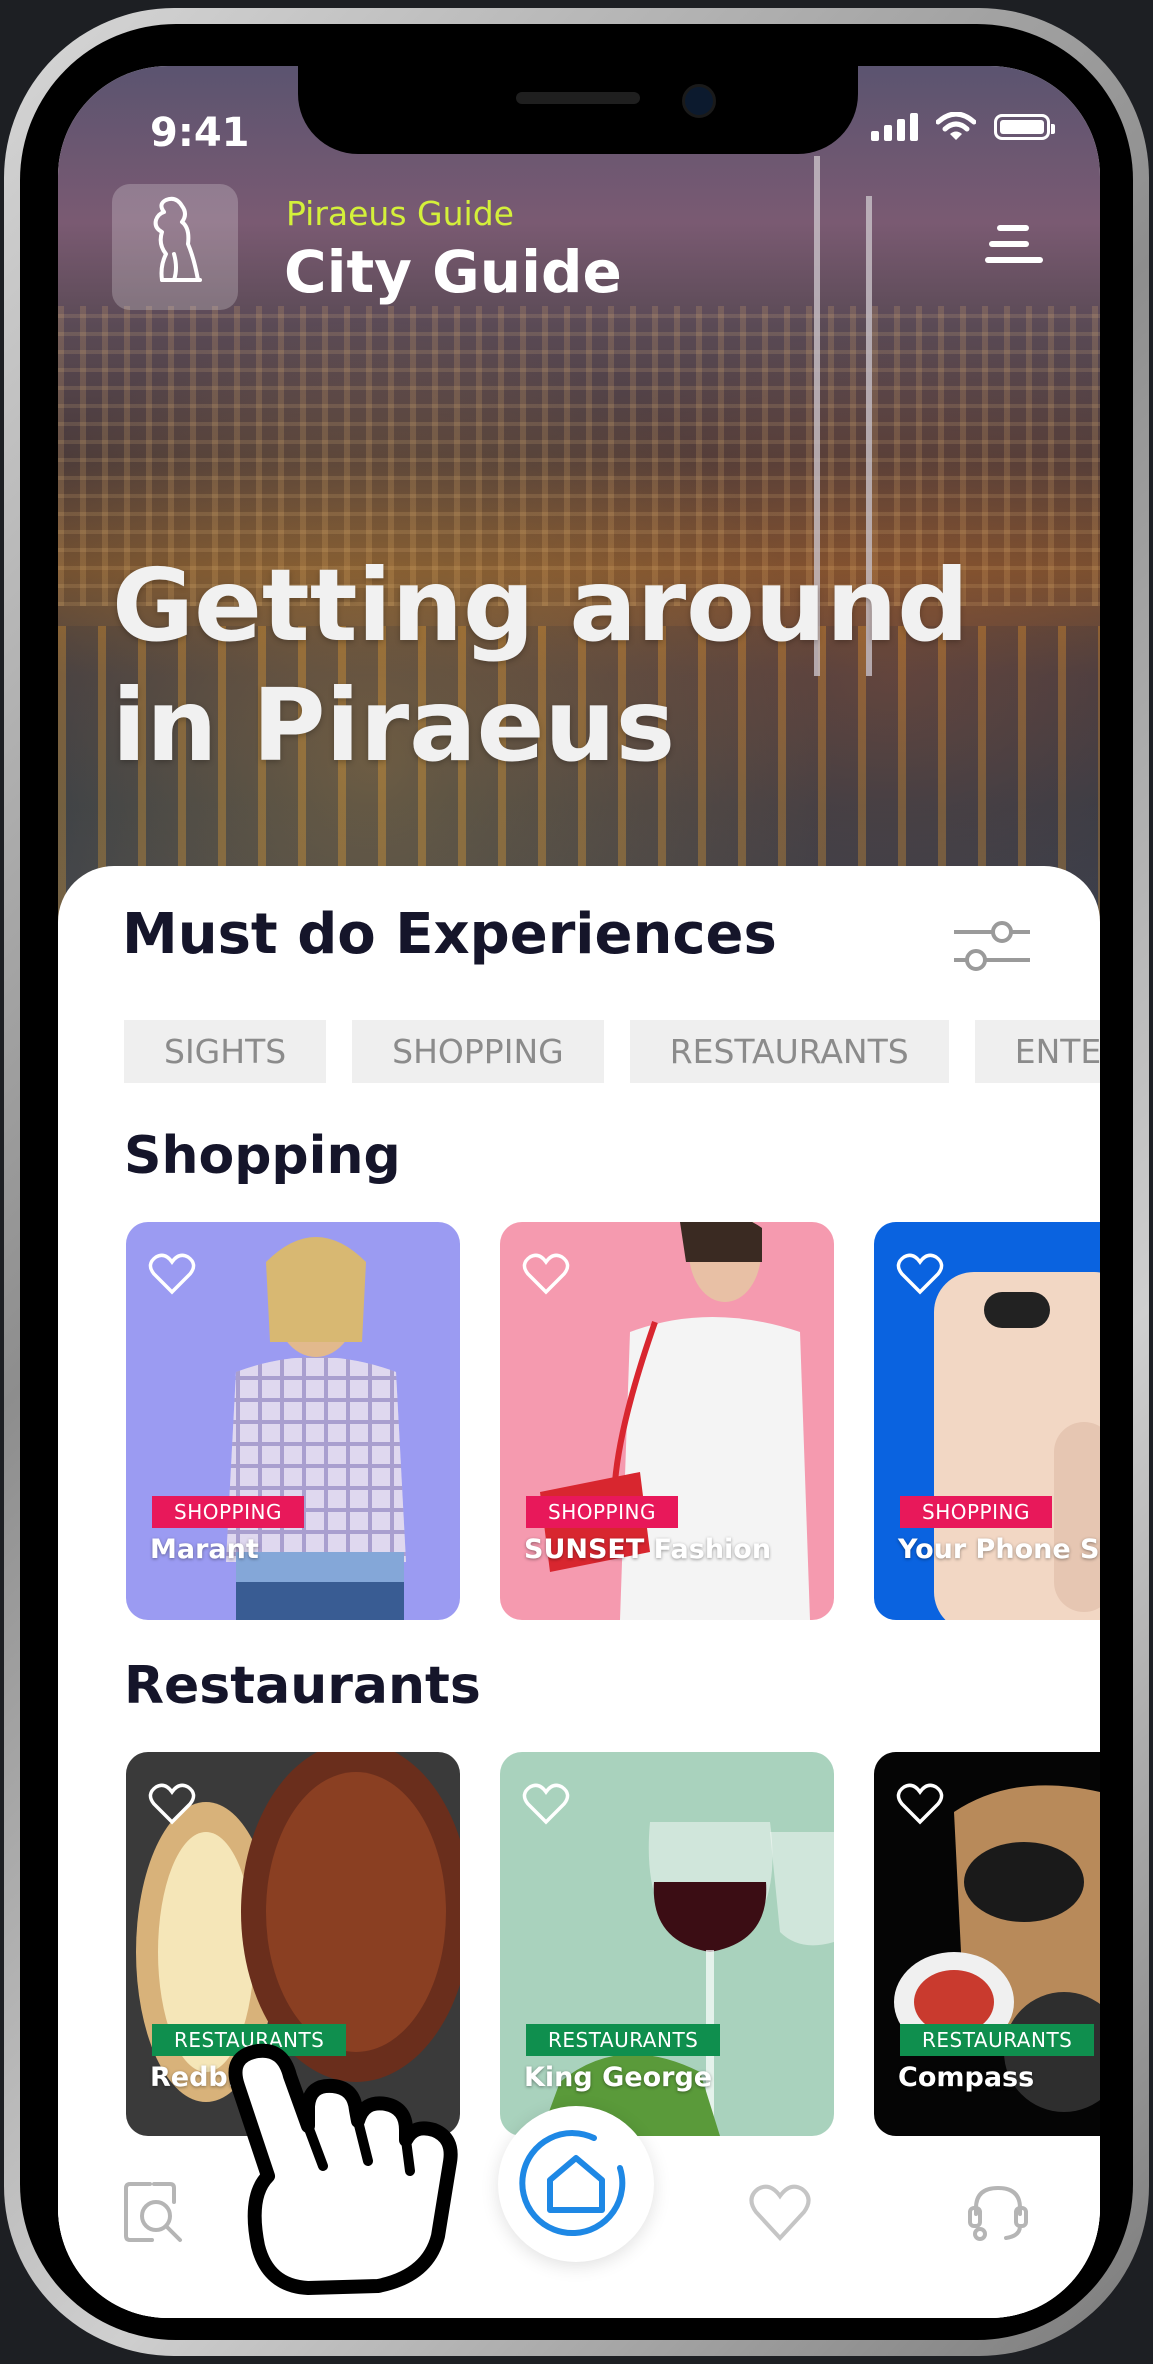 The image size is (1153, 2364). I want to click on chip-shopping: SHOPPING, so click(478, 1051).